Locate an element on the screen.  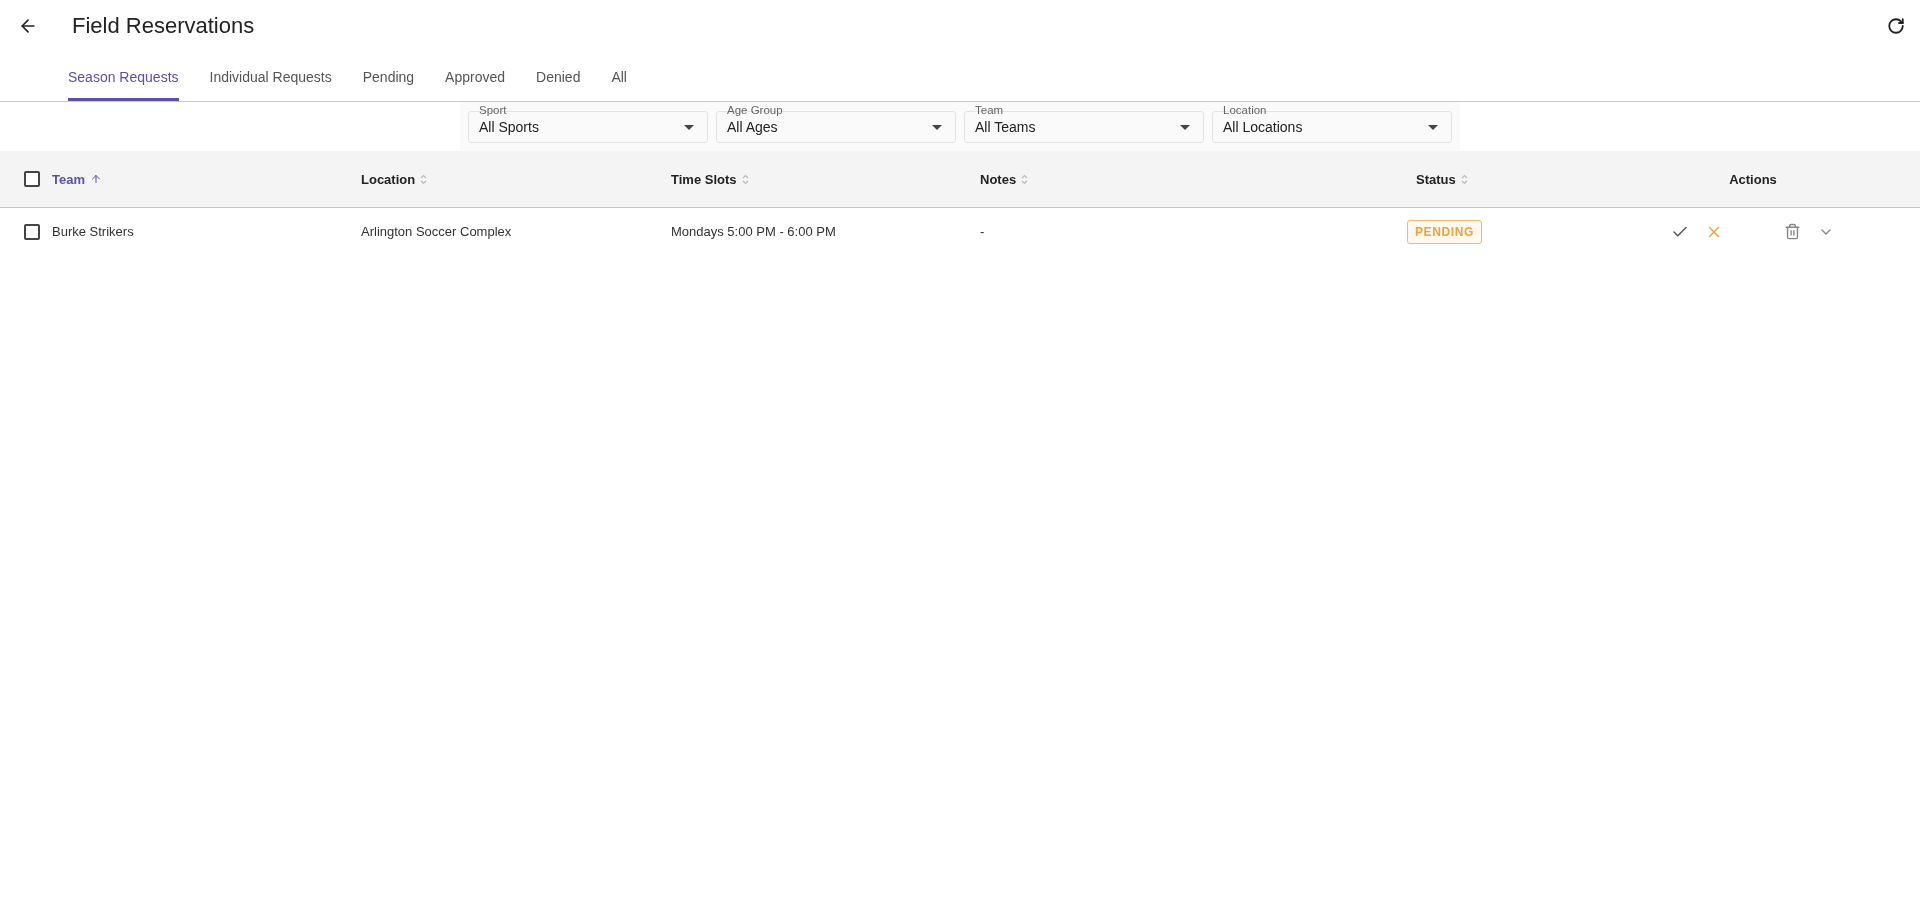
column-header: Location is located at coordinates (394, 179).